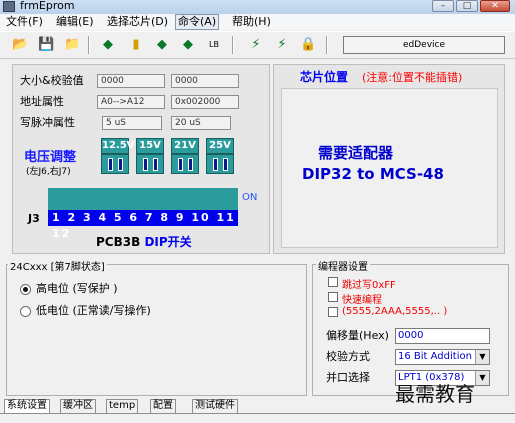 This screenshot has width=515, height=423. What do you see at coordinates (25, 311) in the screenshot?
I see `radio-low-level` at bounding box center [25, 311].